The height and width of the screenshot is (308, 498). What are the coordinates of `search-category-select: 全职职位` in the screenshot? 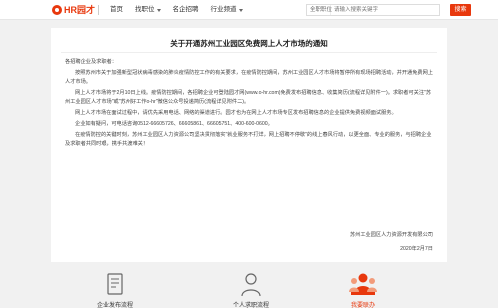 It's located at (319, 10).